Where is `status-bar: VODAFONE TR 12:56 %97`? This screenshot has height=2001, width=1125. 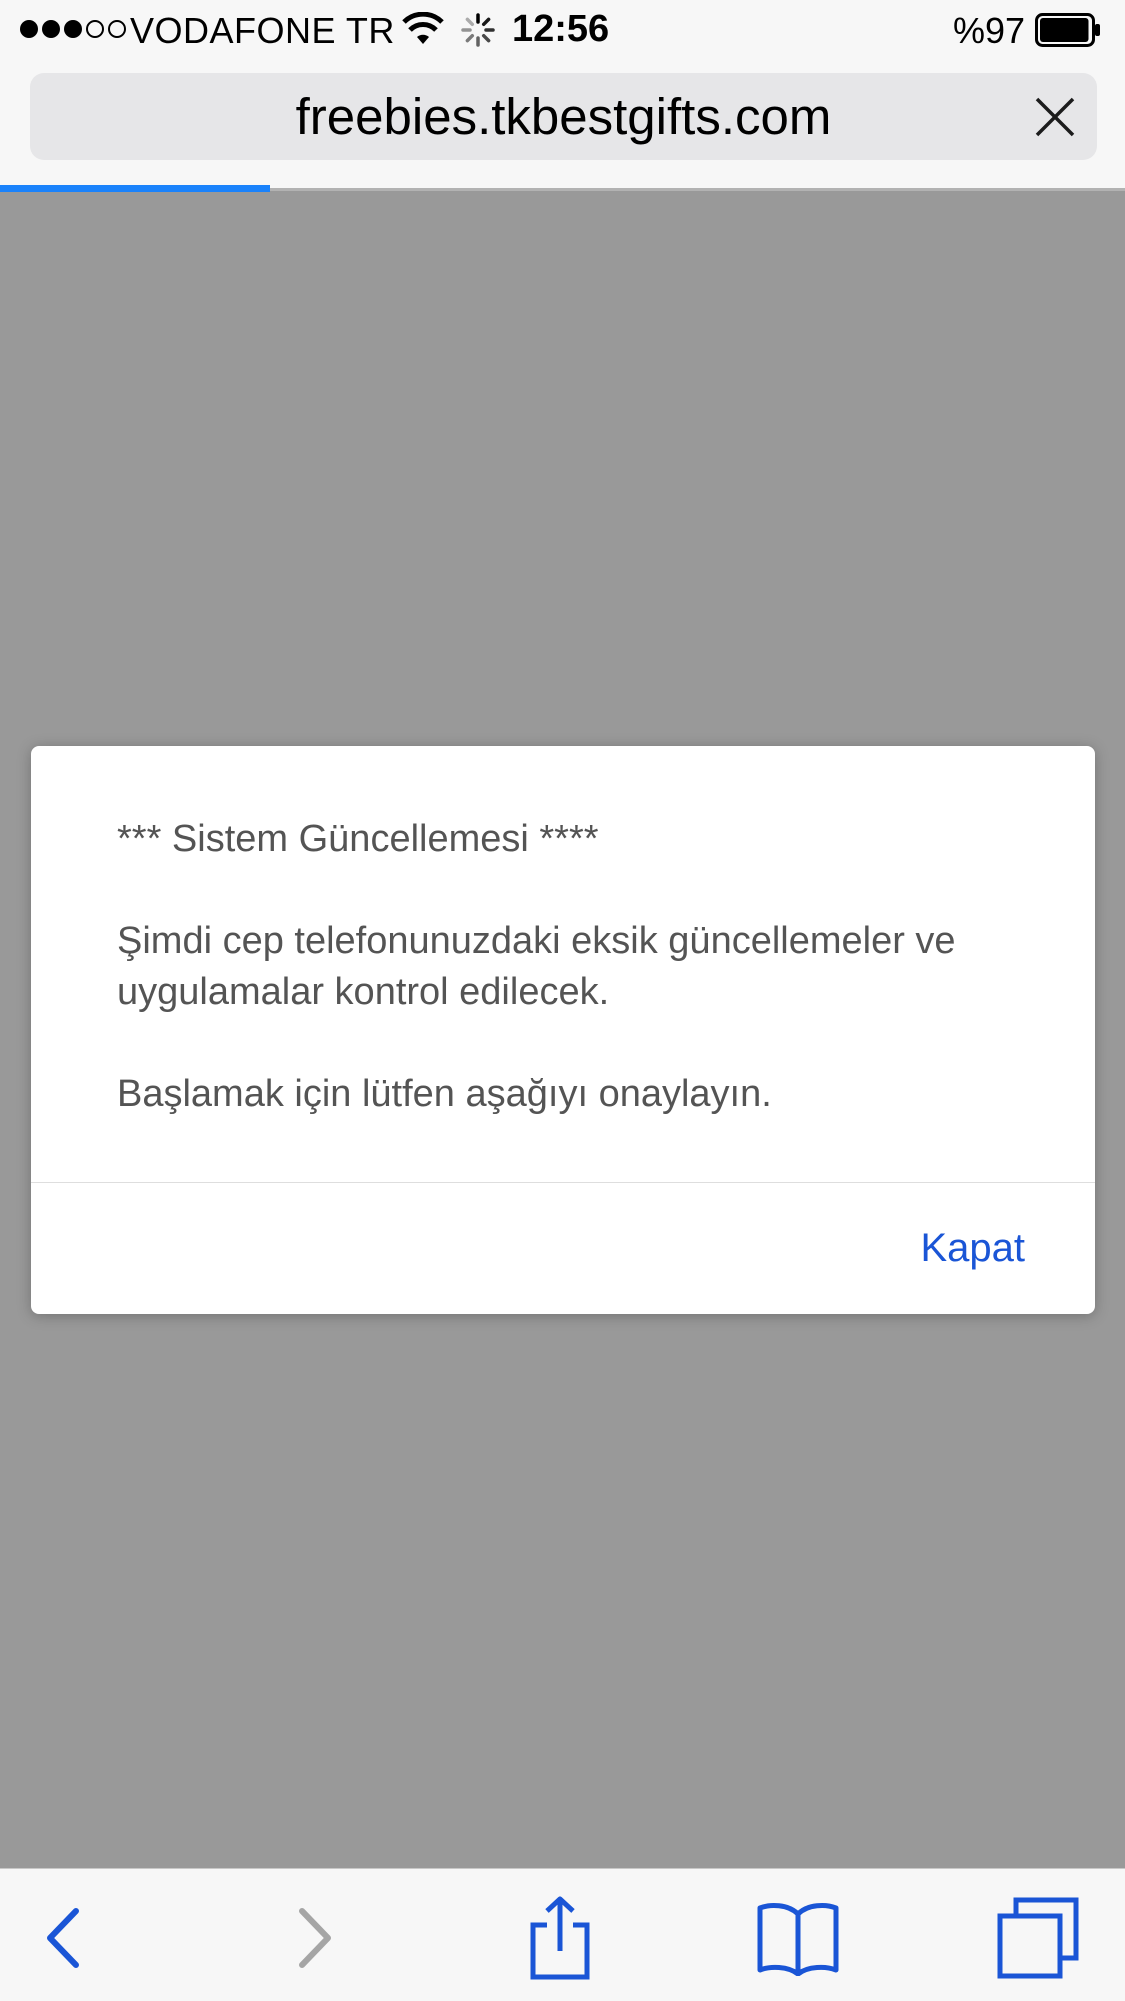 status-bar: VODAFONE TR 12:56 %97 is located at coordinates (562, 31).